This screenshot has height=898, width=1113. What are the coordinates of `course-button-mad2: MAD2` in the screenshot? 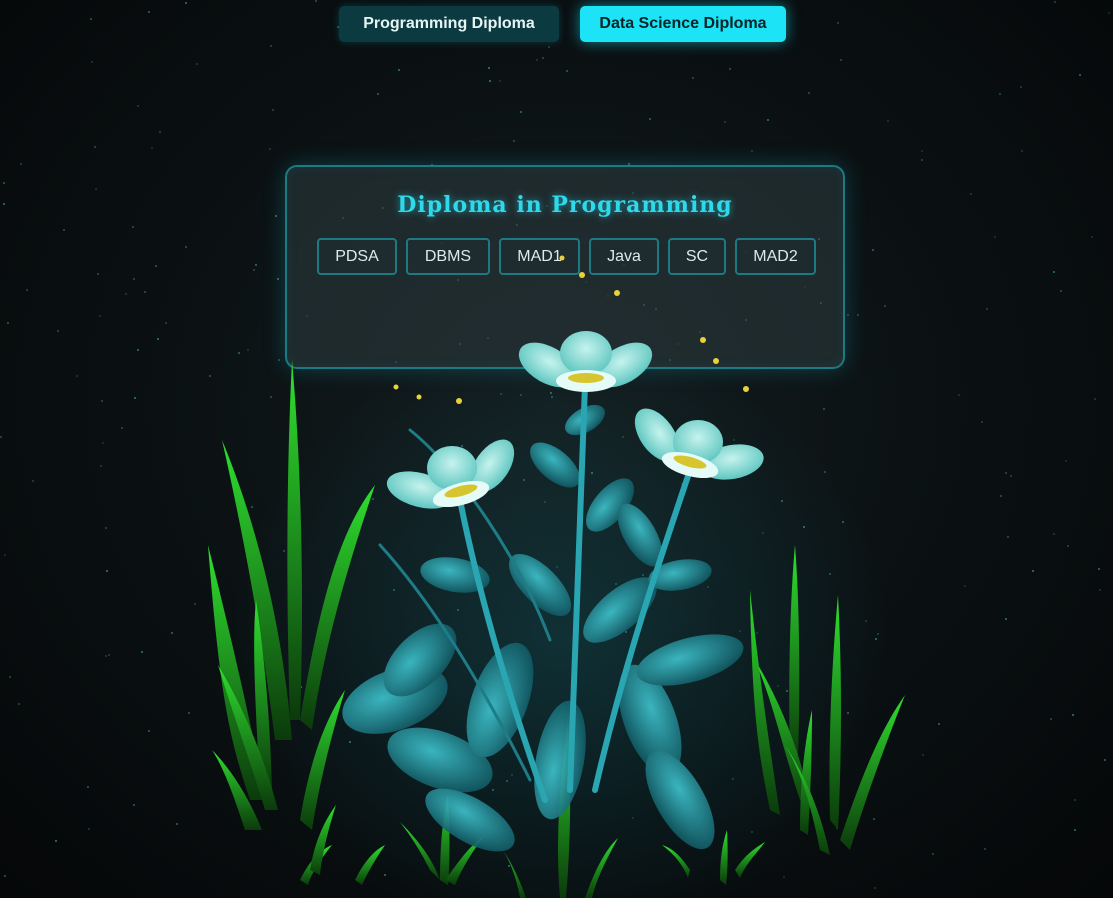 It's located at (775, 256).